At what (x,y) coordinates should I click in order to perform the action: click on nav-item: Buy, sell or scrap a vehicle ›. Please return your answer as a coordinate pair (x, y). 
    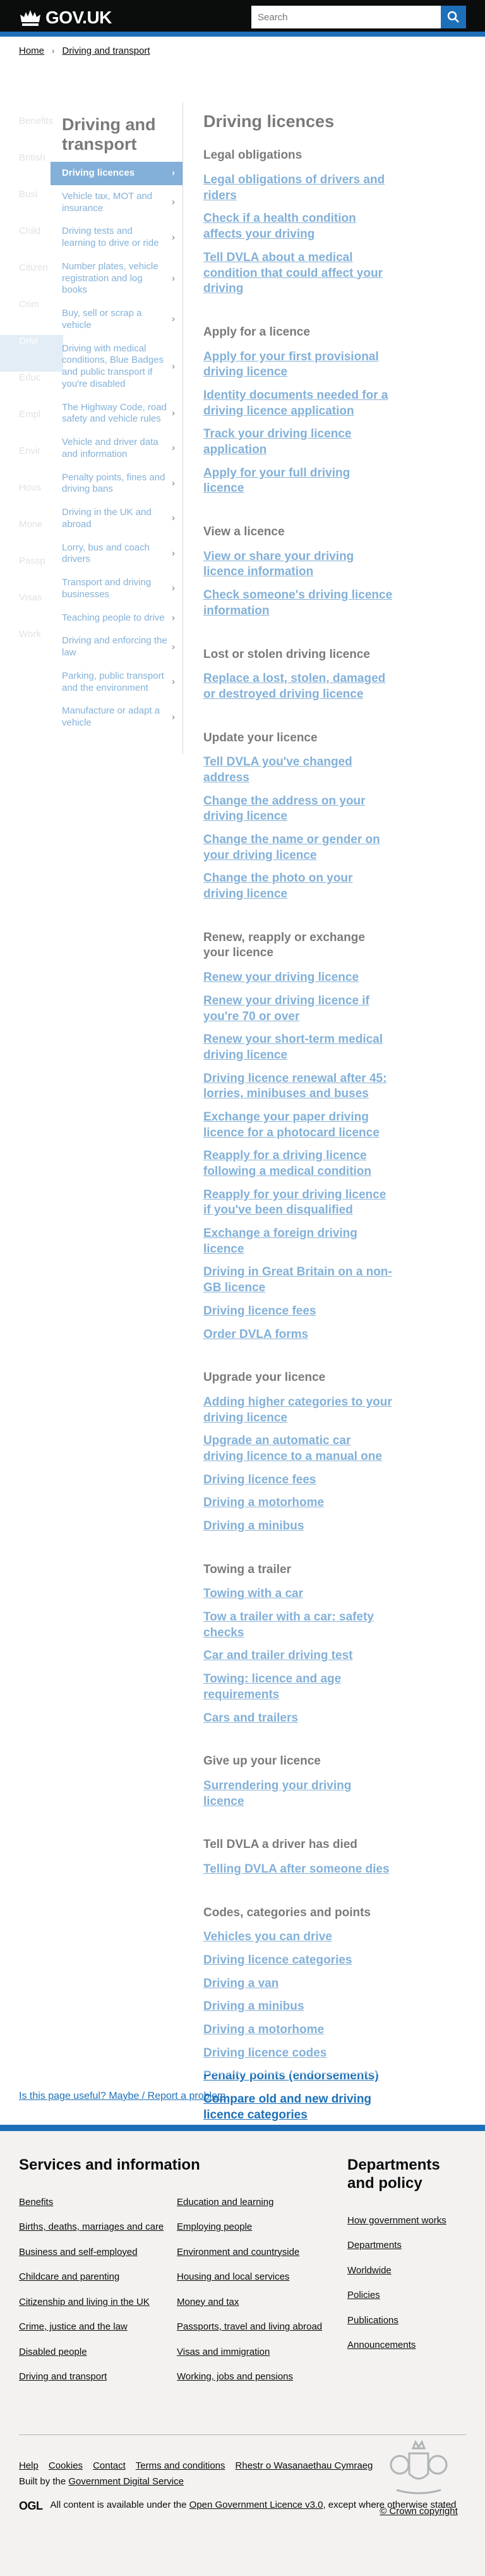
    Looking at the image, I should click on (117, 319).